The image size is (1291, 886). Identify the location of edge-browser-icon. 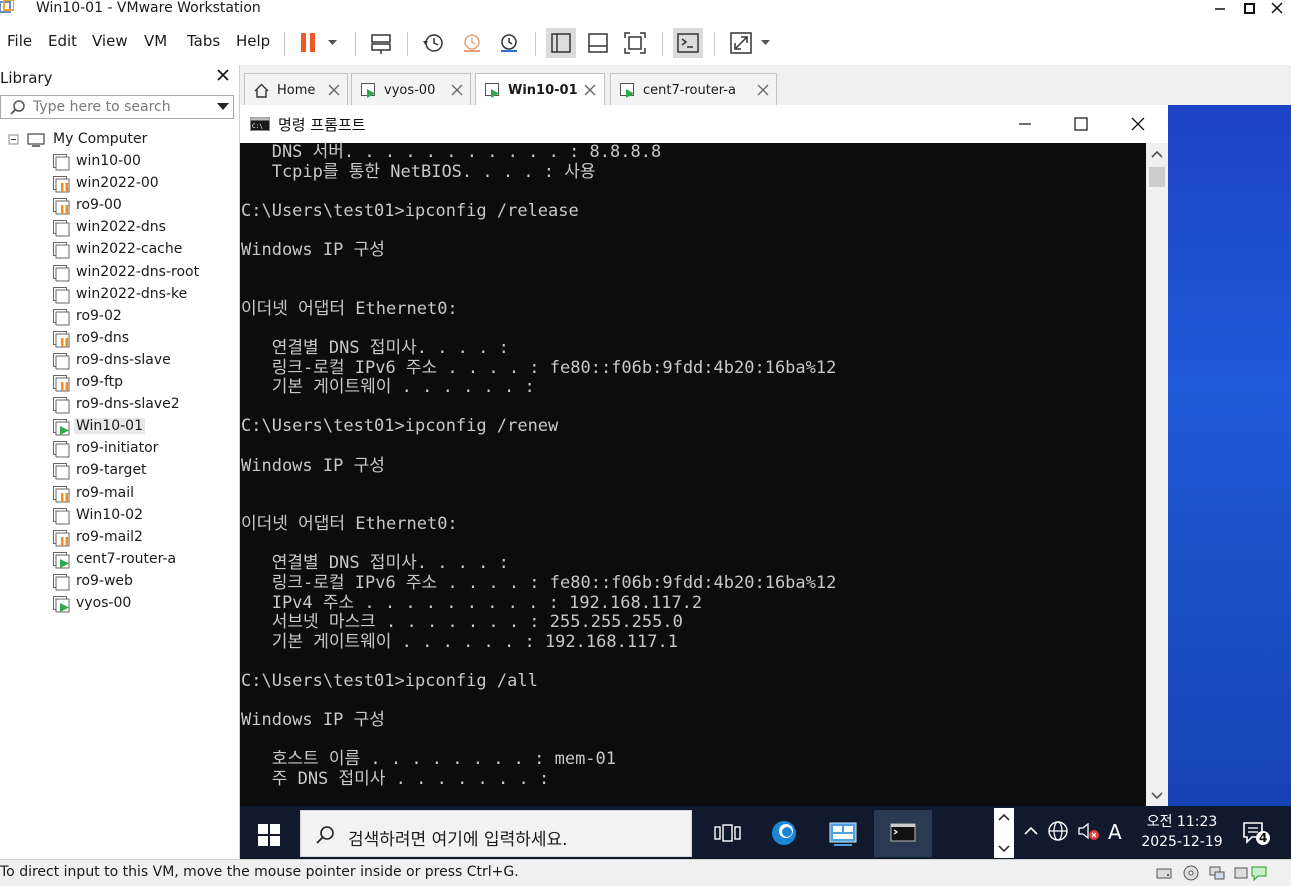
(784, 833).